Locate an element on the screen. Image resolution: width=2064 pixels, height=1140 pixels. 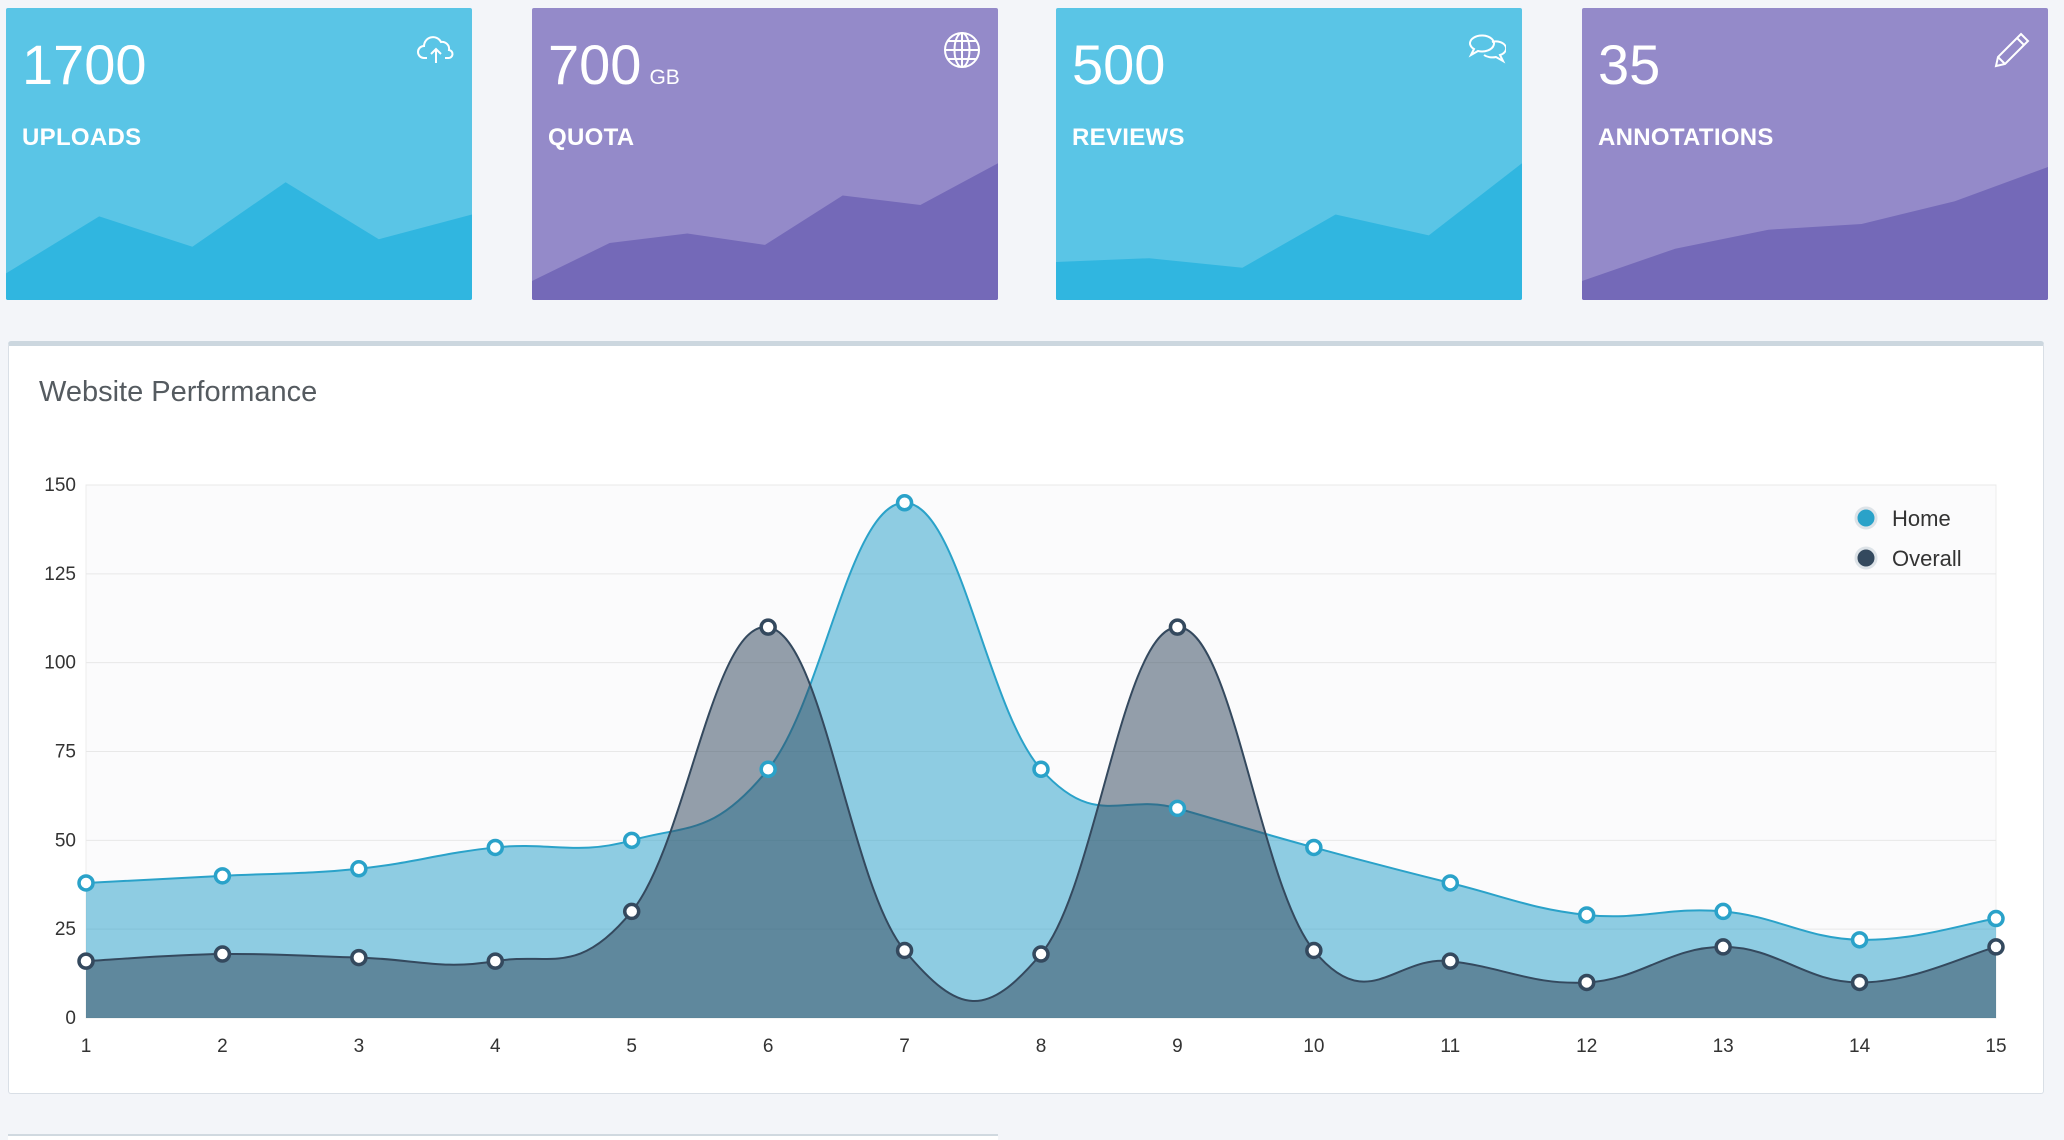
stat-label: ANNOTATIONS is located at coordinates (1686, 137).